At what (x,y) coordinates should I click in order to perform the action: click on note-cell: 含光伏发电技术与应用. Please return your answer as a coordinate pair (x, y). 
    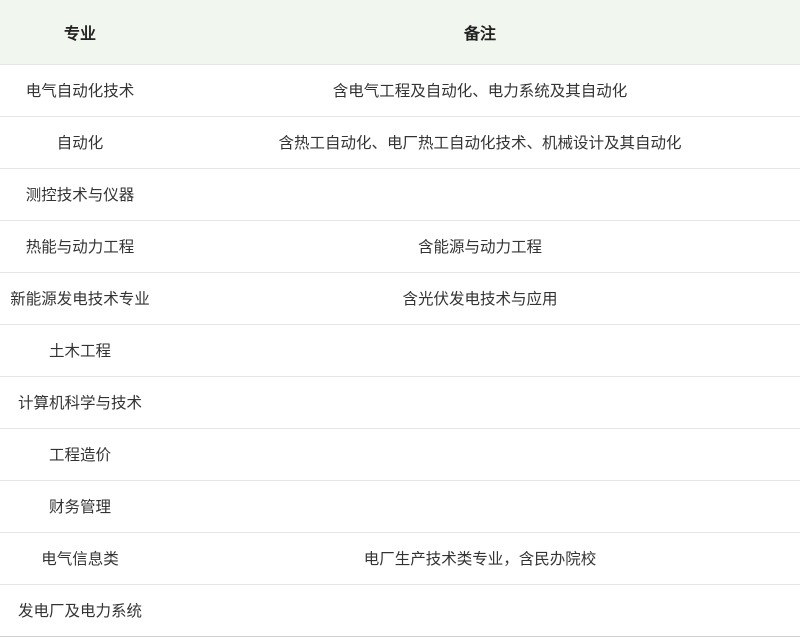
    Looking at the image, I should click on (480, 299).